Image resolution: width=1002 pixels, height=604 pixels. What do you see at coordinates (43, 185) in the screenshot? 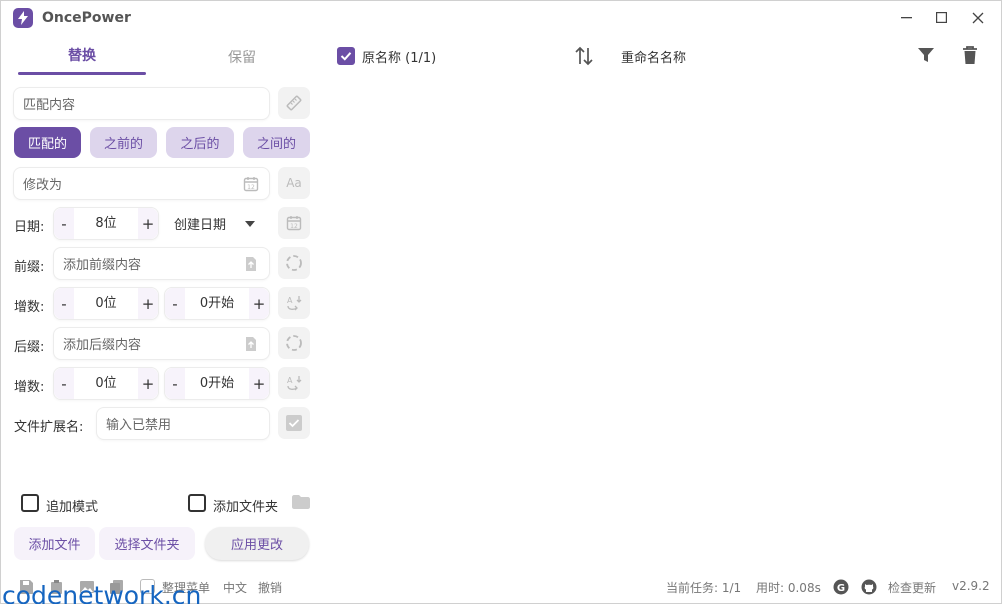
I see `modify-placeholder: 修改为` at bounding box center [43, 185].